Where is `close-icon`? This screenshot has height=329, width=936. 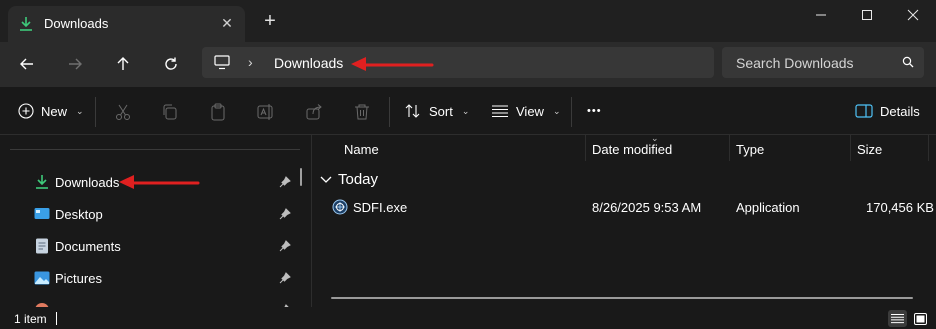
close-icon is located at coordinates (913, 15).